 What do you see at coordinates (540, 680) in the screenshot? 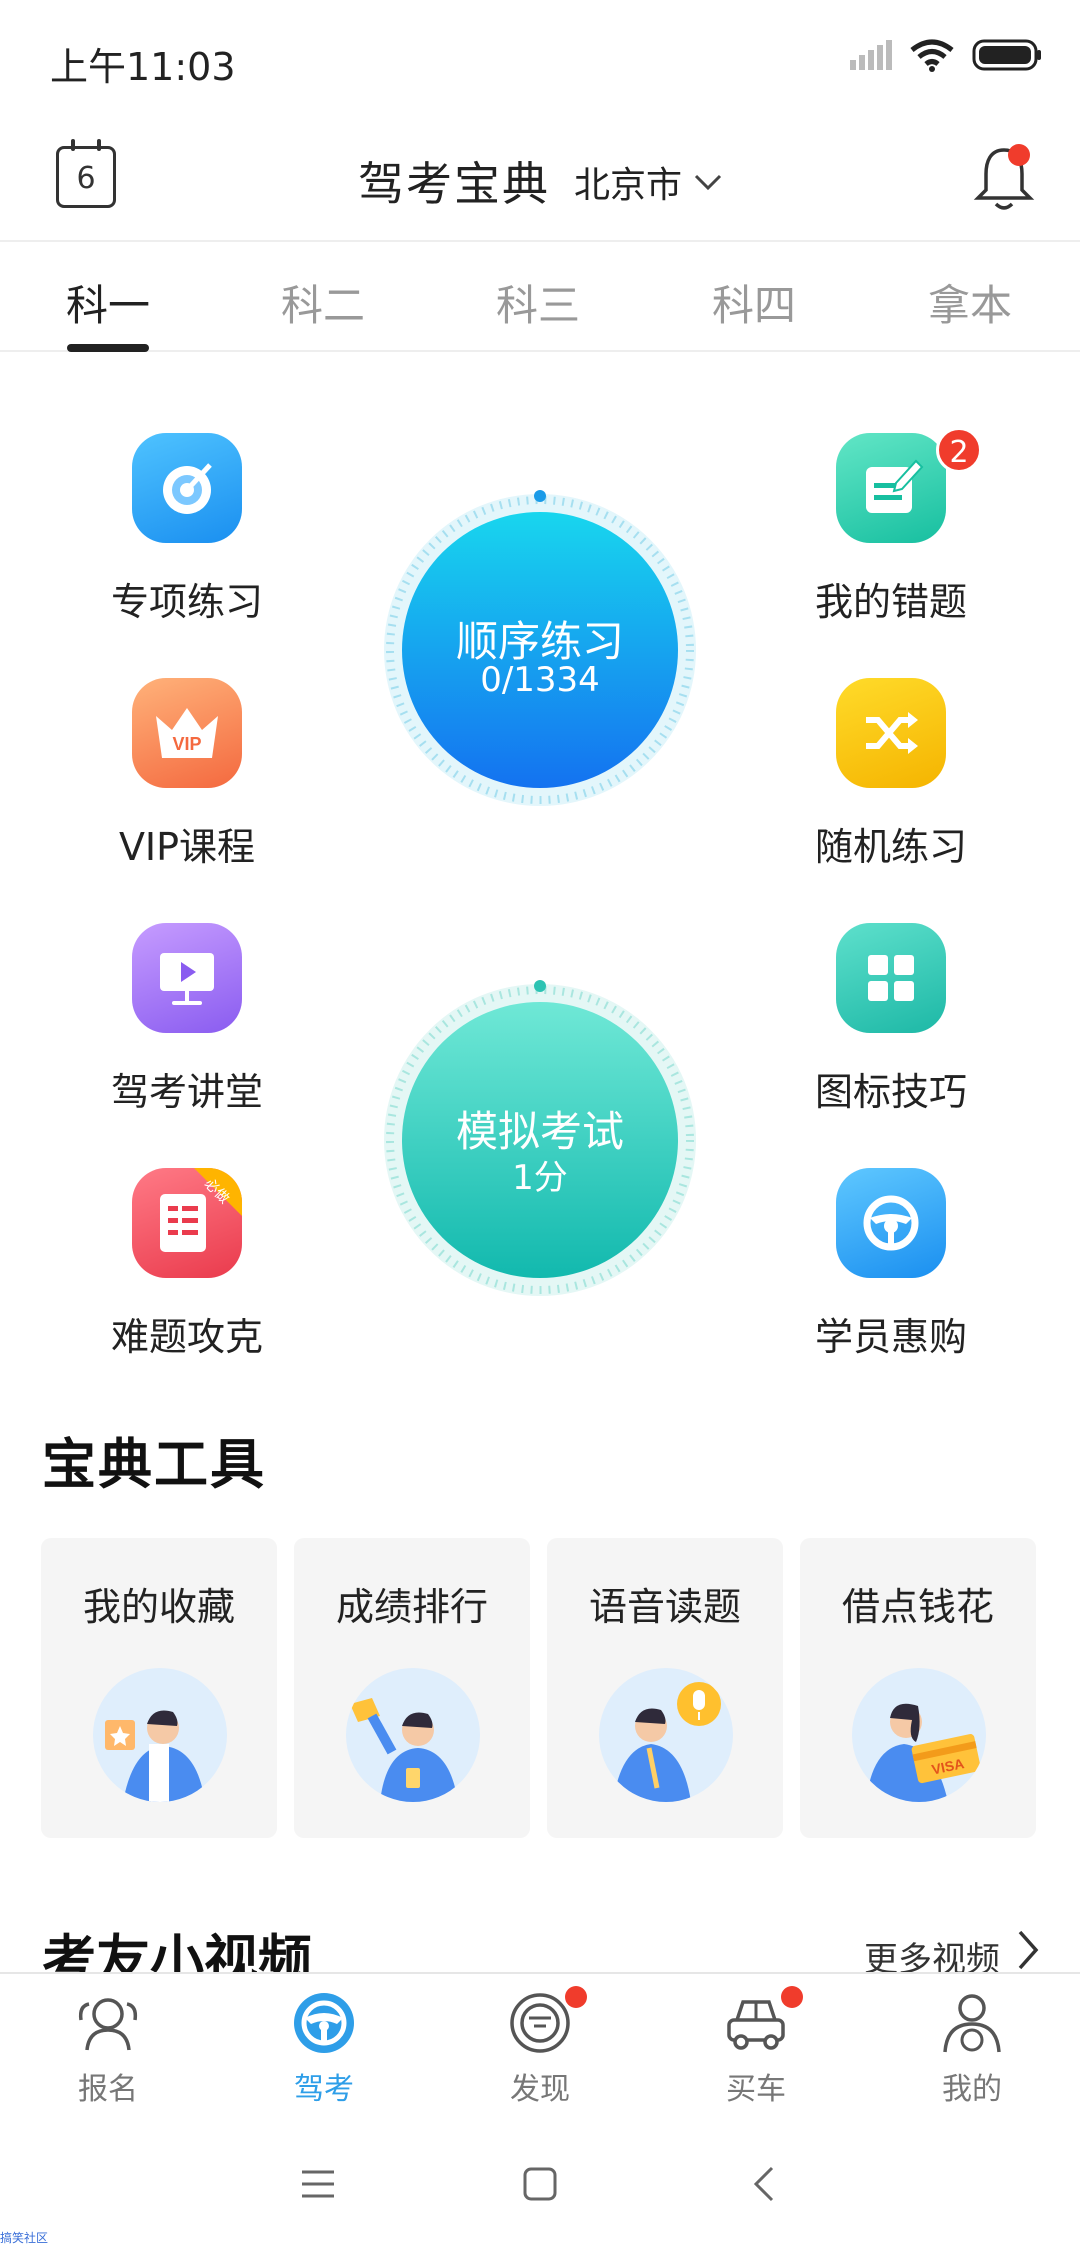
I see `sequential-progress: 0/1334` at bounding box center [540, 680].